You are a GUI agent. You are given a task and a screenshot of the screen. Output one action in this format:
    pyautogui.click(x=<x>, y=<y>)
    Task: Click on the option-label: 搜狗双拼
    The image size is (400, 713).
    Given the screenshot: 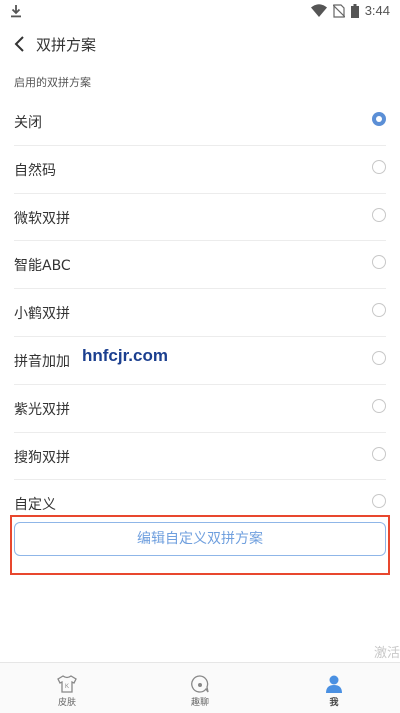 What is the action you would take?
    pyautogui.click(x=42, y=457)
    